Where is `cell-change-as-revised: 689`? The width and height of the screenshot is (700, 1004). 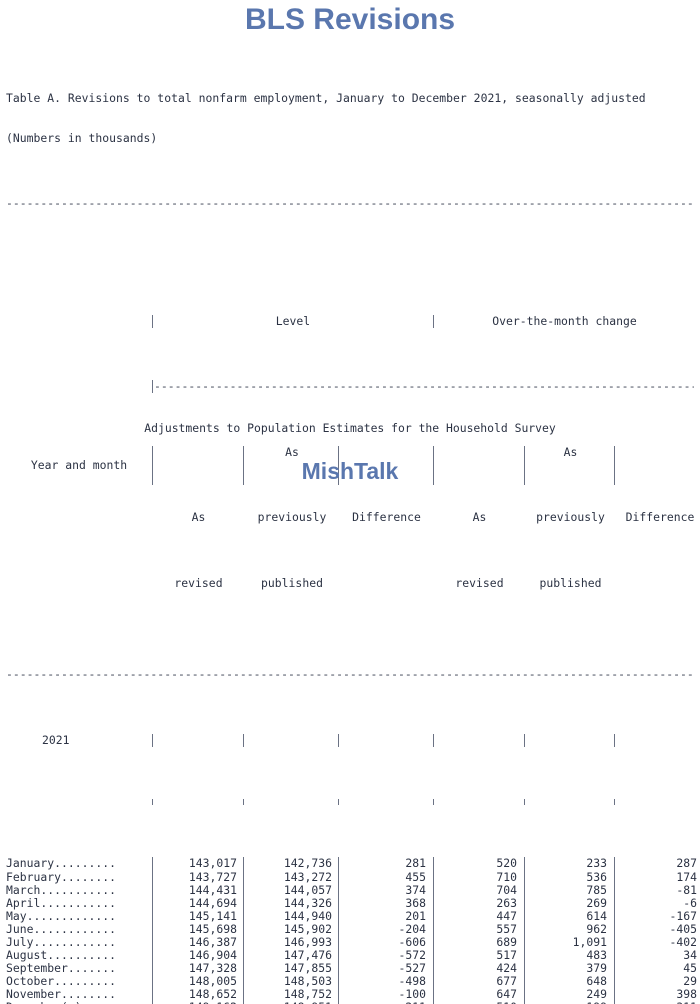
cell-change-as-revised: 689 is located at coordinates (506, 942).